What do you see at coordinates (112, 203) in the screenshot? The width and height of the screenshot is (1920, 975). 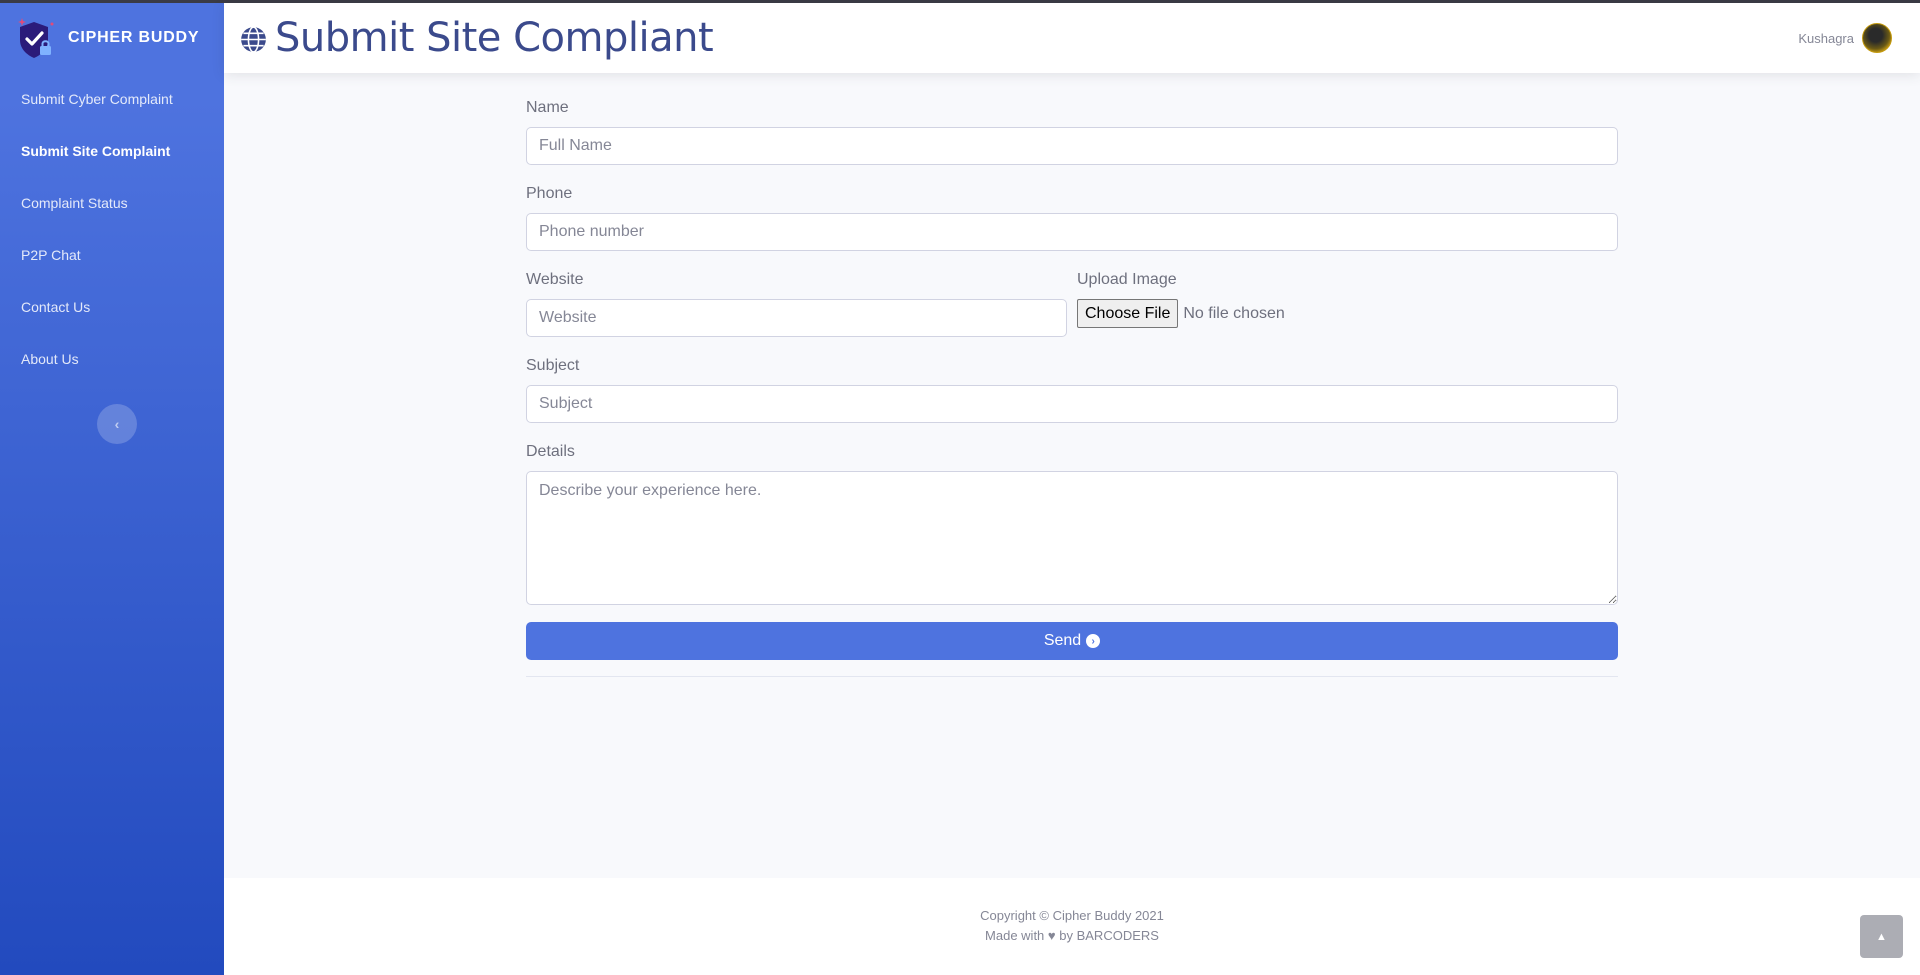 I see `sidebar-item-complaint-status: Complaint Status` at bounding box center [112, 203].